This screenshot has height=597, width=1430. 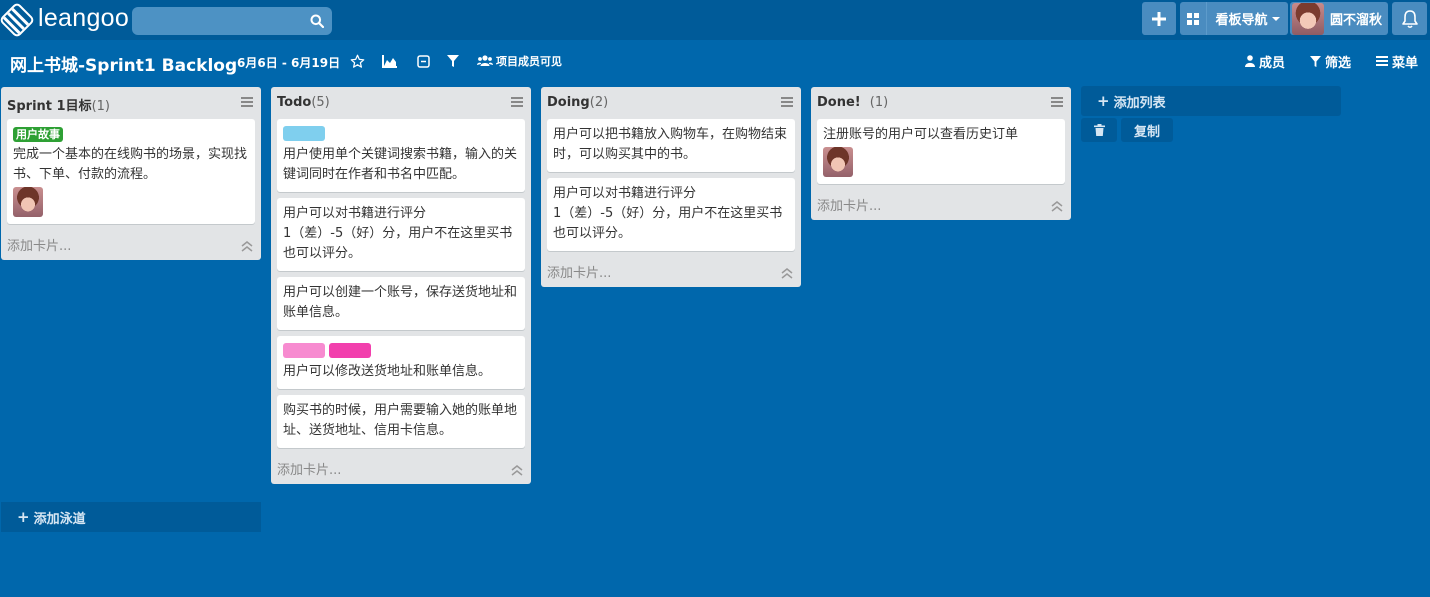 What do you see at coordinates (84, 18) in the screenshot?
I see `logo-text: leangoo` at bounding box center [84, 18].